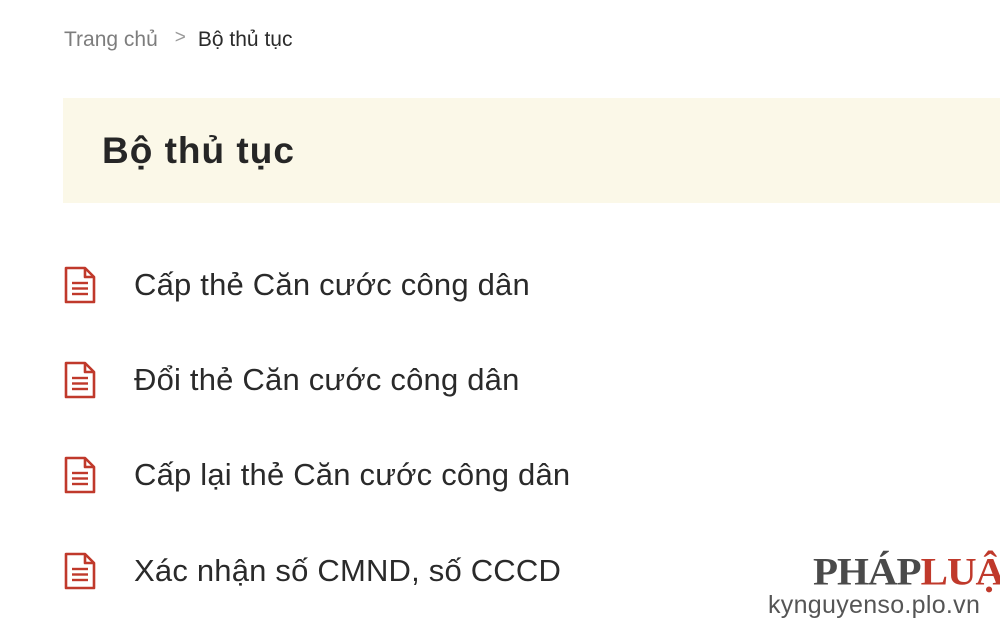  I want to click on procedure-item: Cấp lại thẻ Căn cước công dân, so click(316, 475).